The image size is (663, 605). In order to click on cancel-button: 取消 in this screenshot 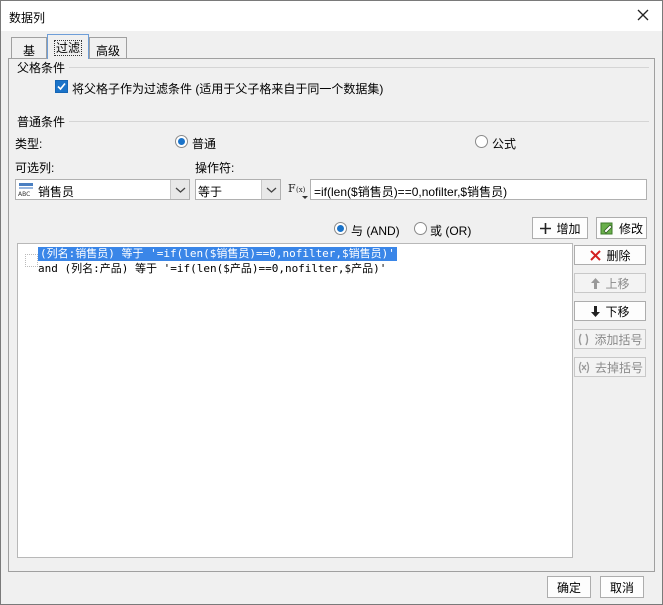, I will do `click(622, 587)`.